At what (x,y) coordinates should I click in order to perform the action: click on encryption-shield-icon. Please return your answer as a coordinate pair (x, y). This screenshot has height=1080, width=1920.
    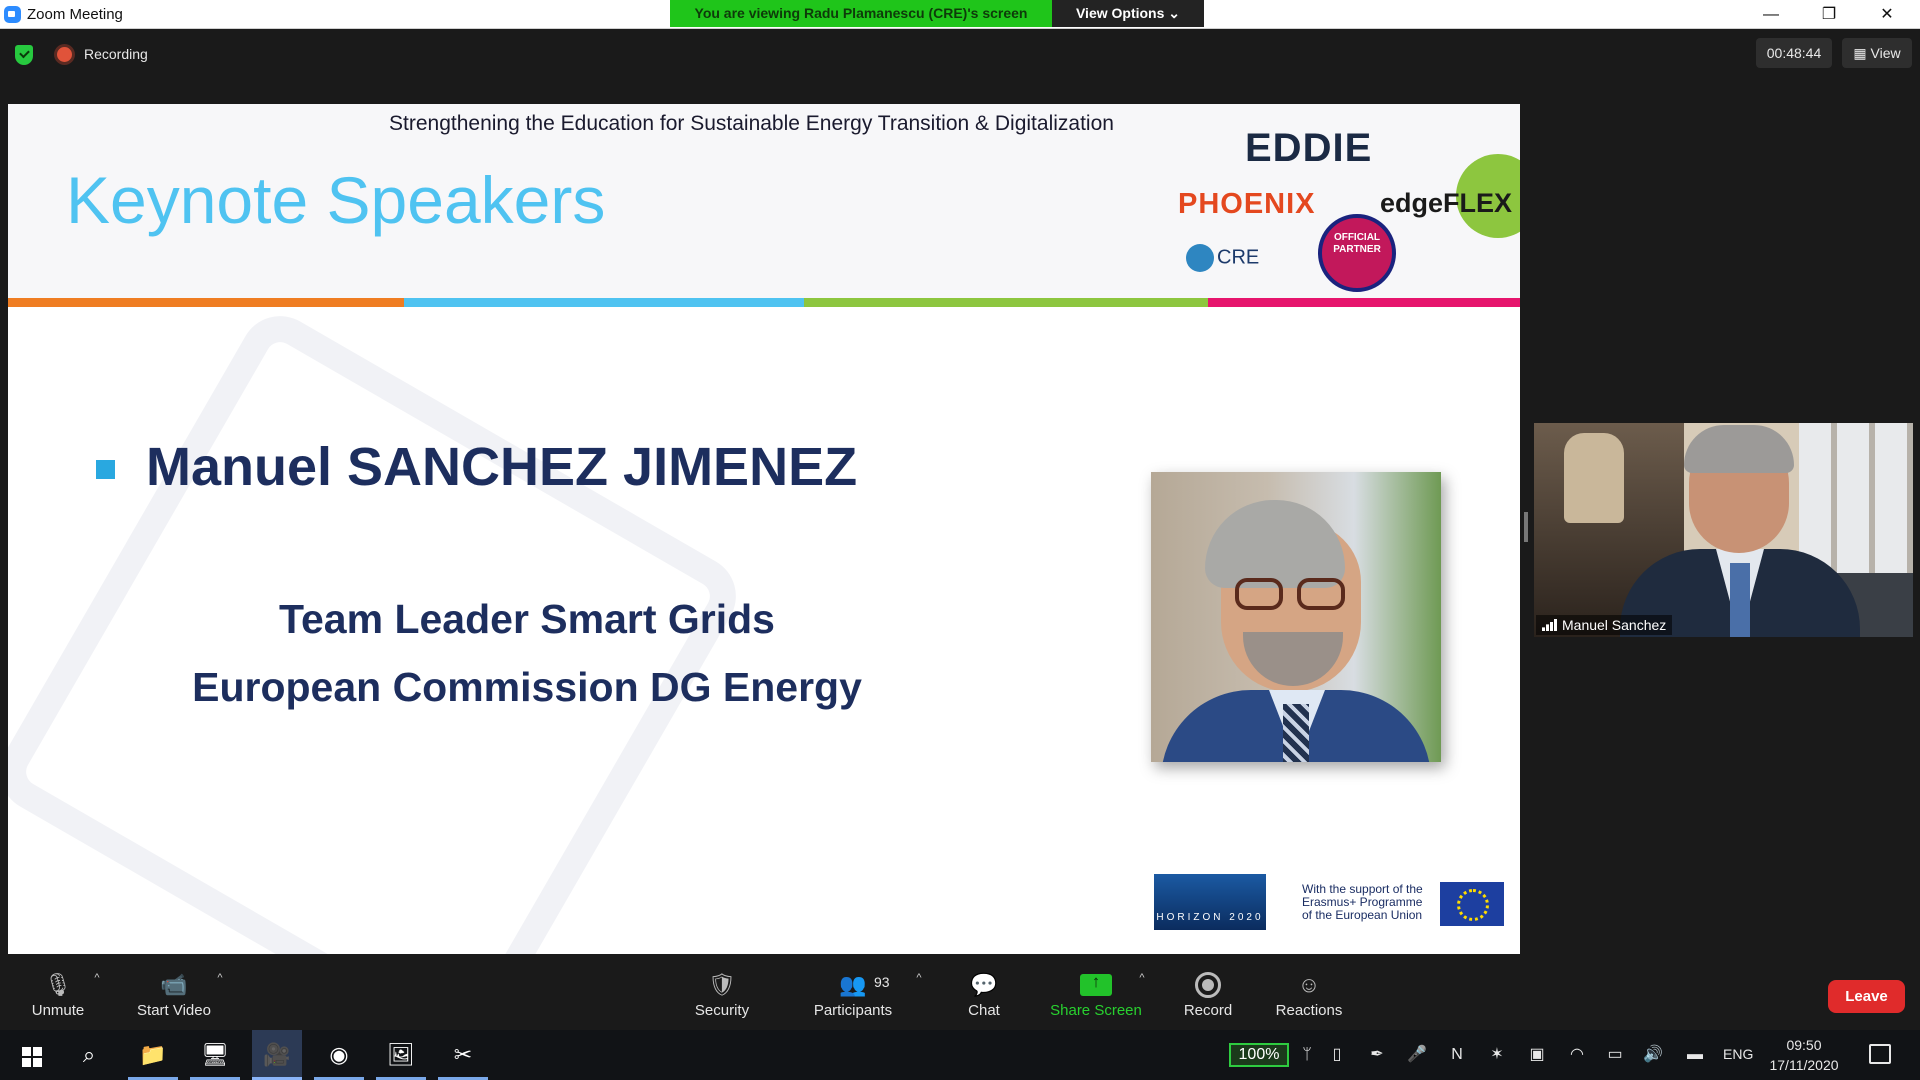
    Looking at the image, I should click on (24, 55).